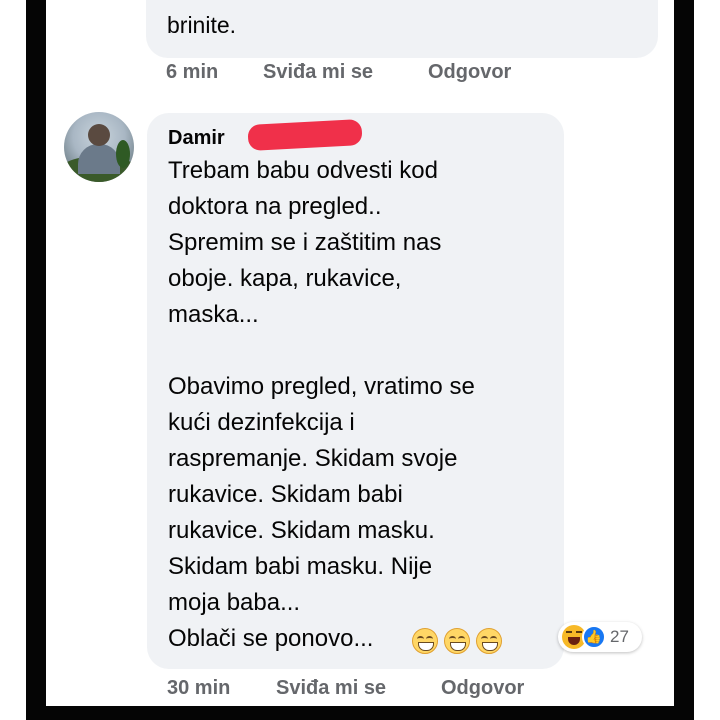 This screenshot has width=720, height=720. Describe the element at coordinates (619, 636) in the screenshot. I see `reaction-count: 27` at that location.